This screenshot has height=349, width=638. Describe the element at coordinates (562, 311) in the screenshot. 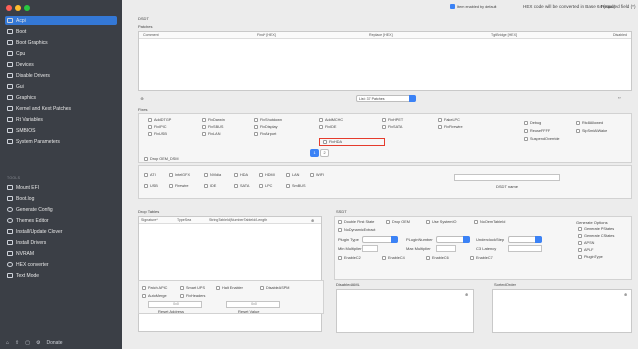

I see `sorted-order-table` at that location.